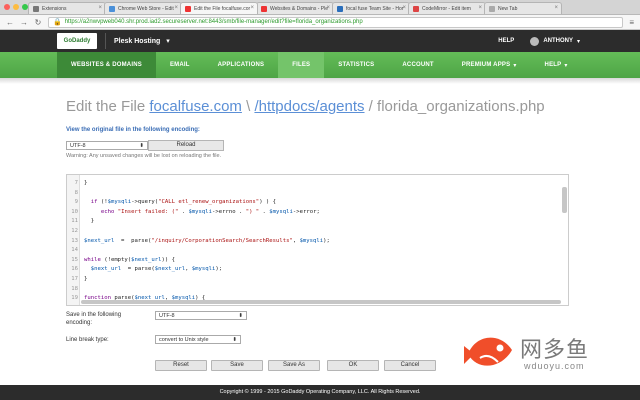  I want to click on user-menu: ANTHONY ▾, so click(555, 41).